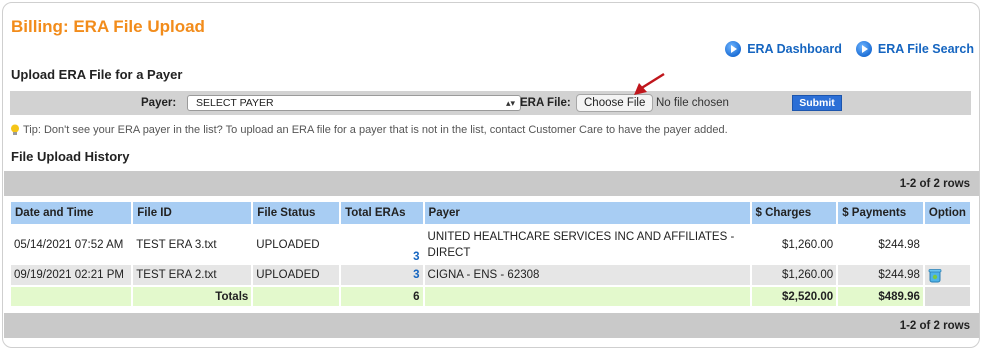 This screenshot has width=982, height=350. Describe the element at coordinates (935, 275) in the screenshot. I see `trash-icon` at that location.